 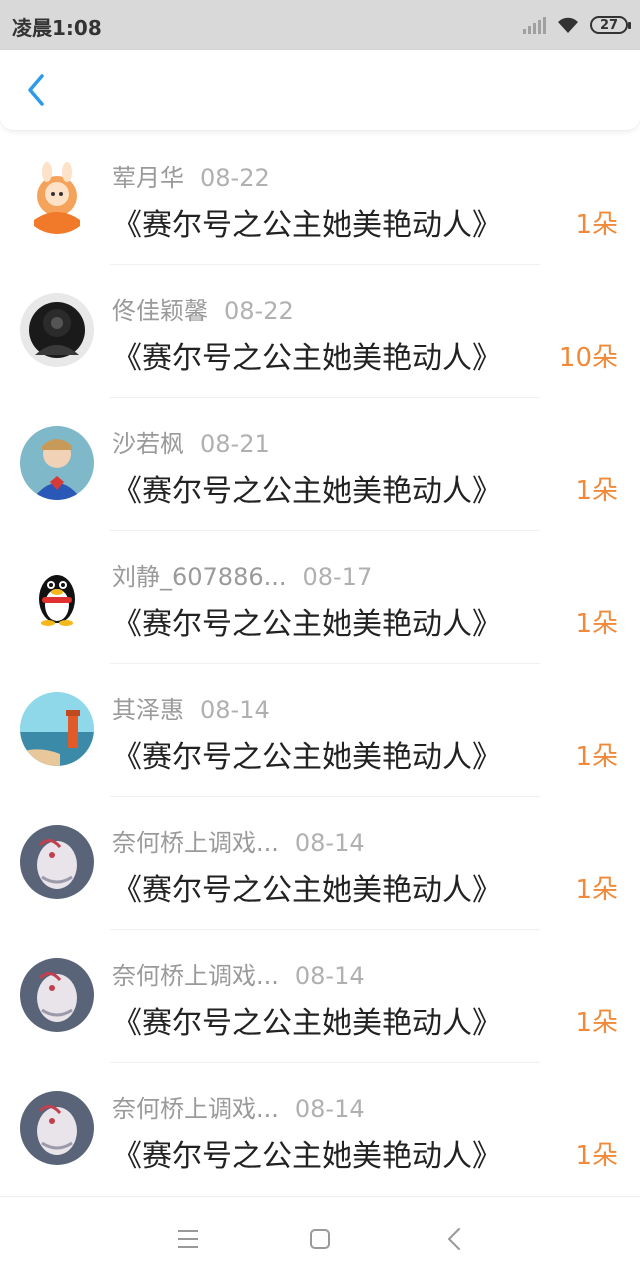 I want to click on item-meta: 沙若枫 08-21, so click(x=191, y=441).